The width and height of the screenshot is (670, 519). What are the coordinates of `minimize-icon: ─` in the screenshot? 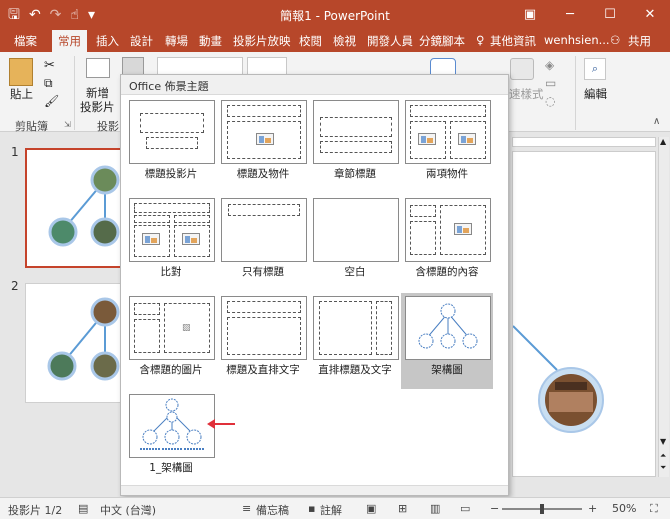 It's located at (570, 15).